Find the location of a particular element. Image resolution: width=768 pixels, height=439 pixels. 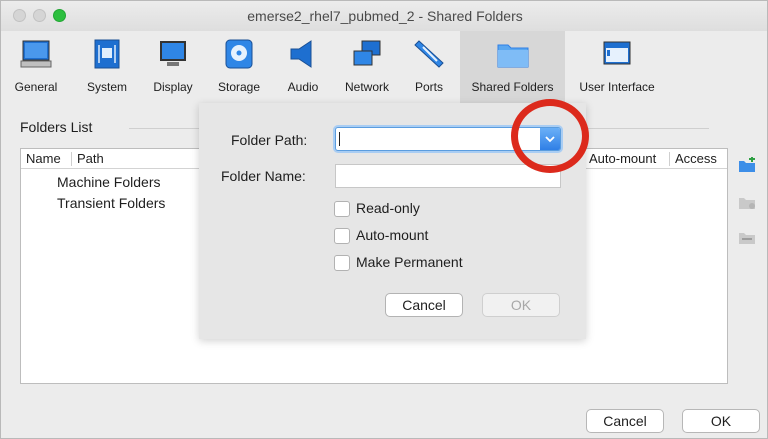

tab-network-label: Network is located at coordinates (366, 87).